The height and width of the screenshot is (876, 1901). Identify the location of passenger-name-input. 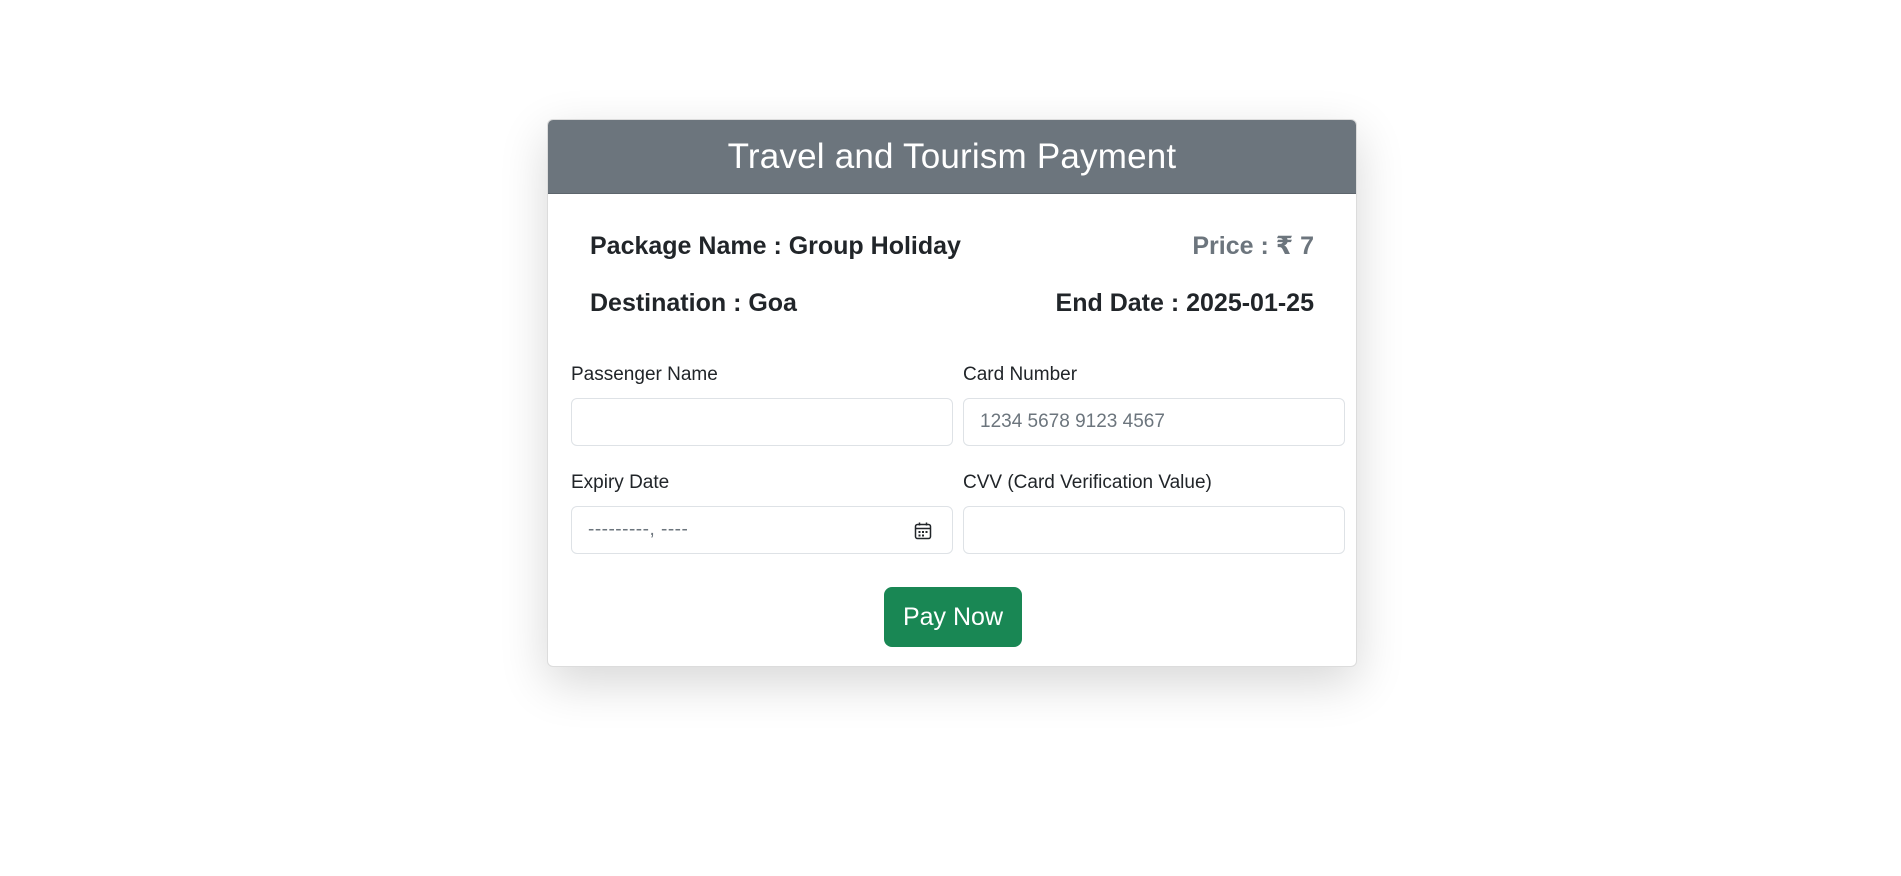
(762, 422).